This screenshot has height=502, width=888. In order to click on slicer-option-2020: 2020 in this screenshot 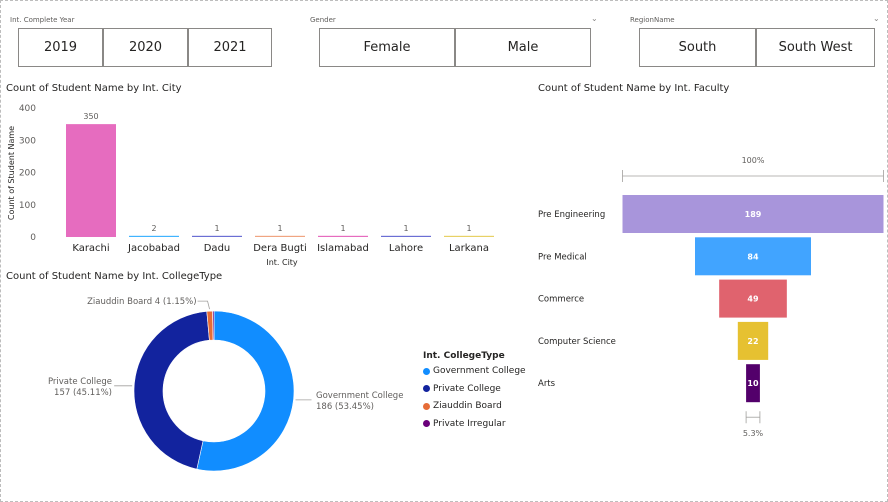, I will do `click(145, 47)`.